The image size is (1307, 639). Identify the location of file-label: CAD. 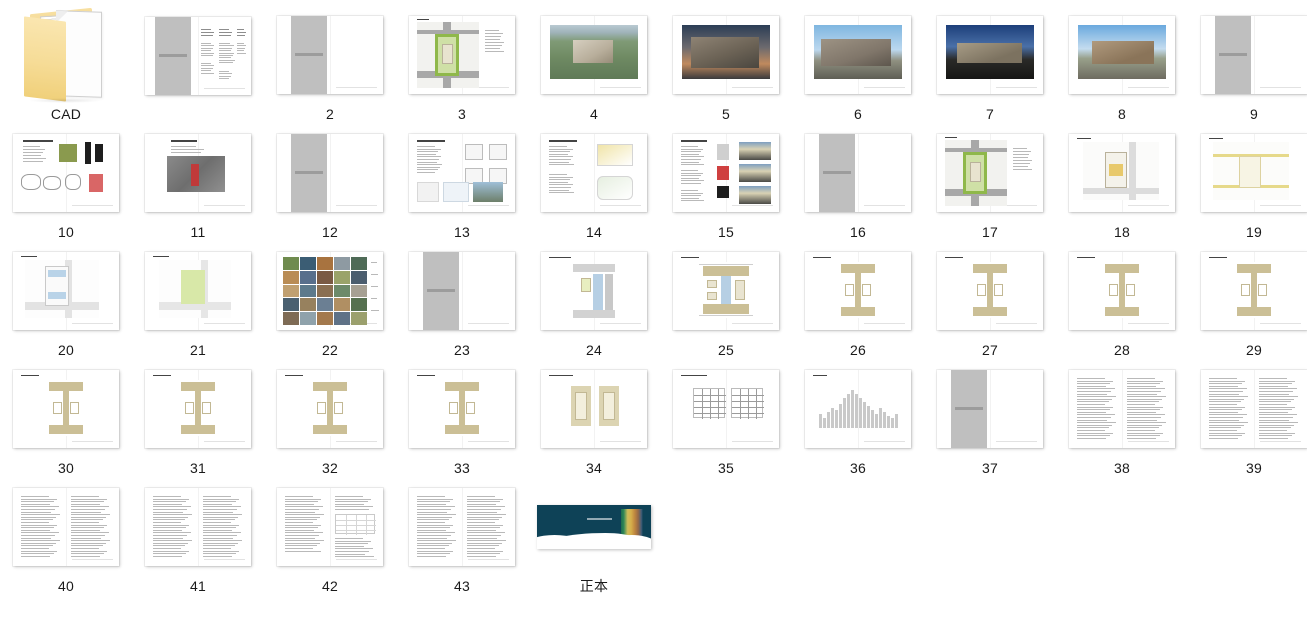
(66, 114).